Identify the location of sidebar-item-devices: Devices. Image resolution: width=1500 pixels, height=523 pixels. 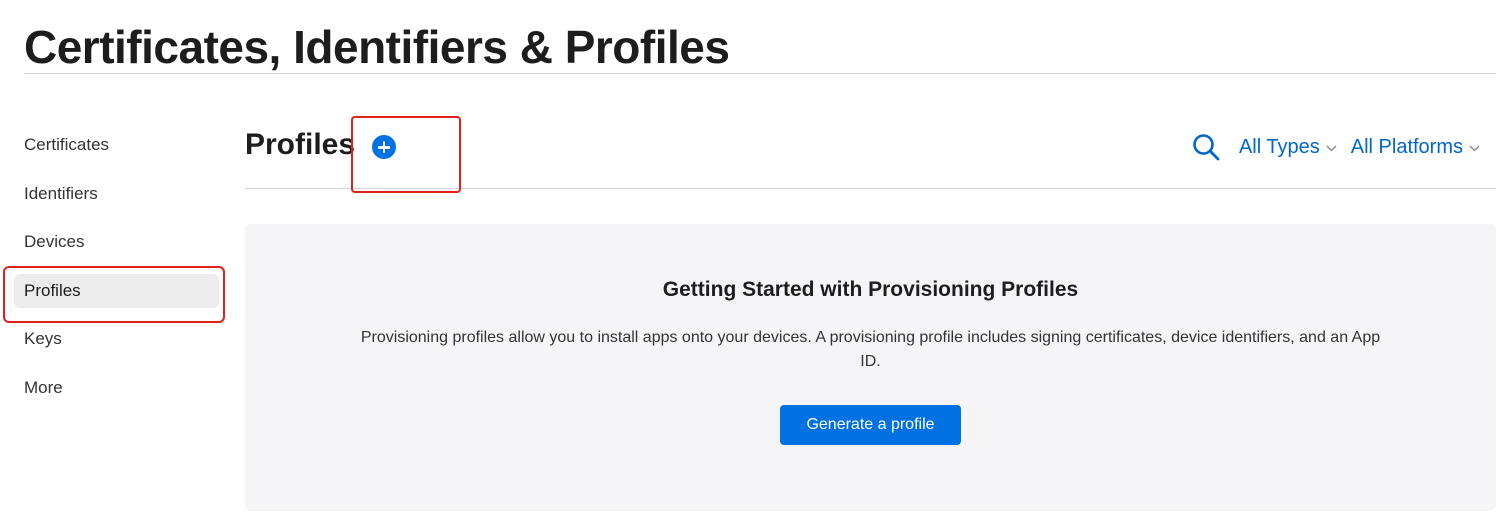
(116, 242).